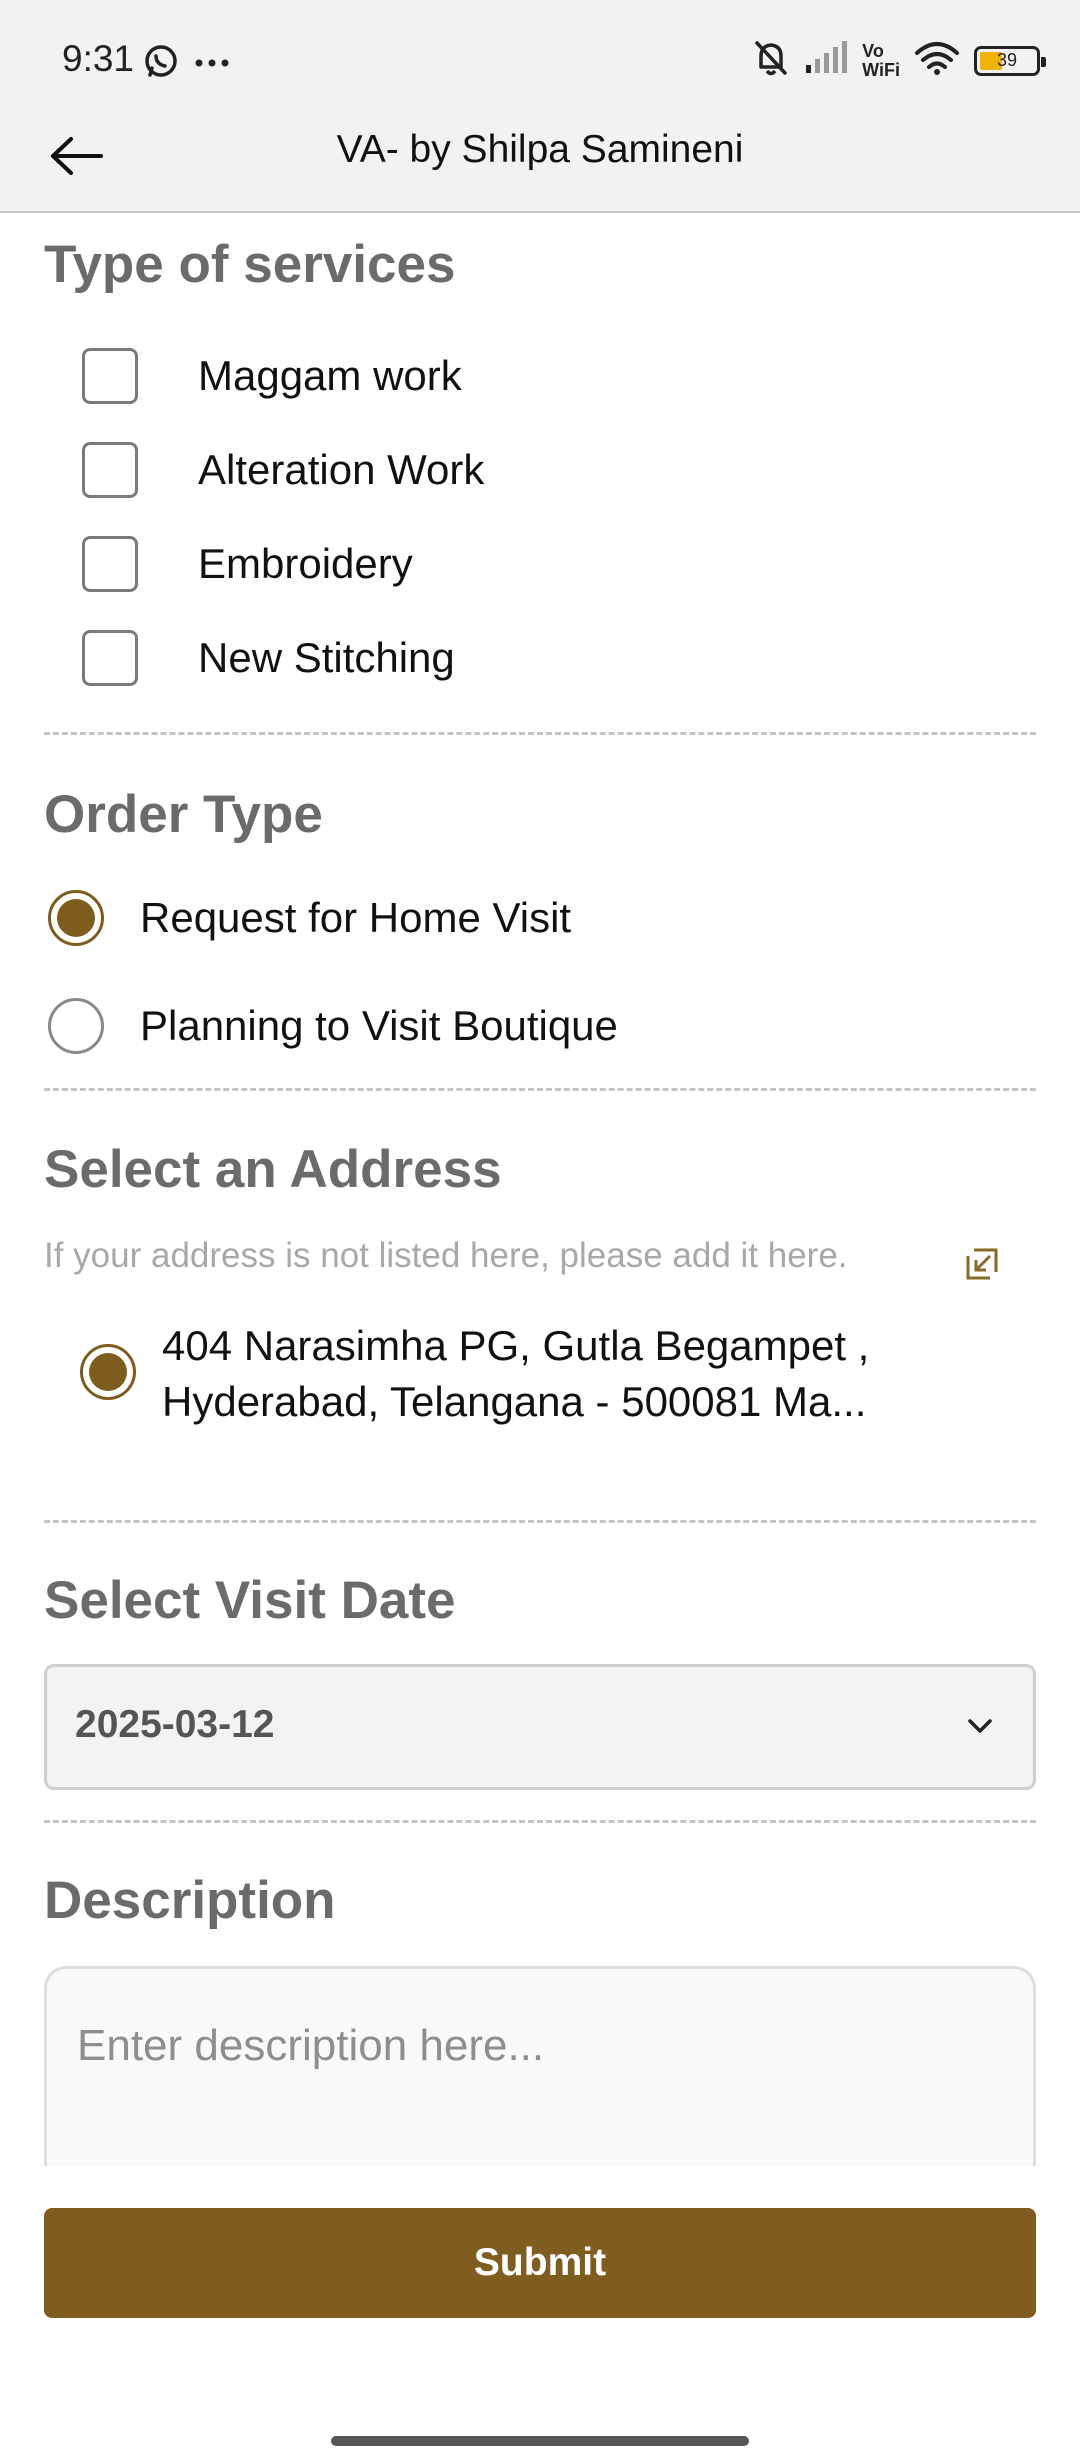  What do you see at coordinates (980, 1726) in the screenshot?
I see `chevron-down-icon` at bounding box center [980, 1726].